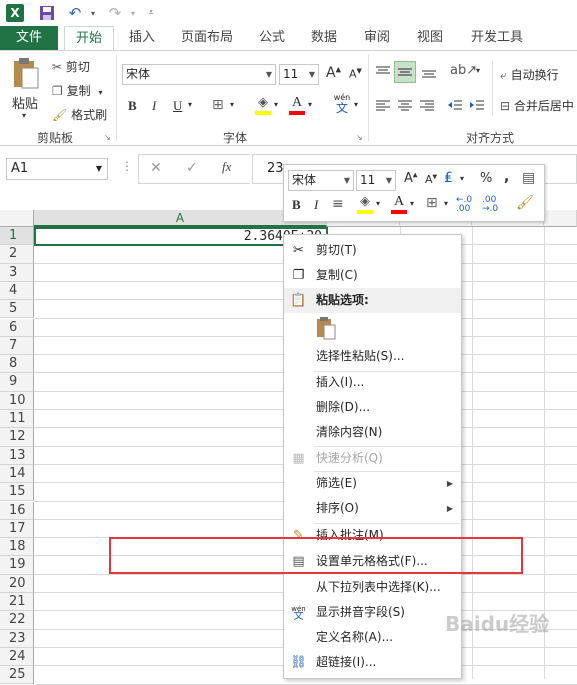 The height and width of the screenshot is (685, 577). I want to click on copy-dropdown-icon: ▾, so click(100, 92).